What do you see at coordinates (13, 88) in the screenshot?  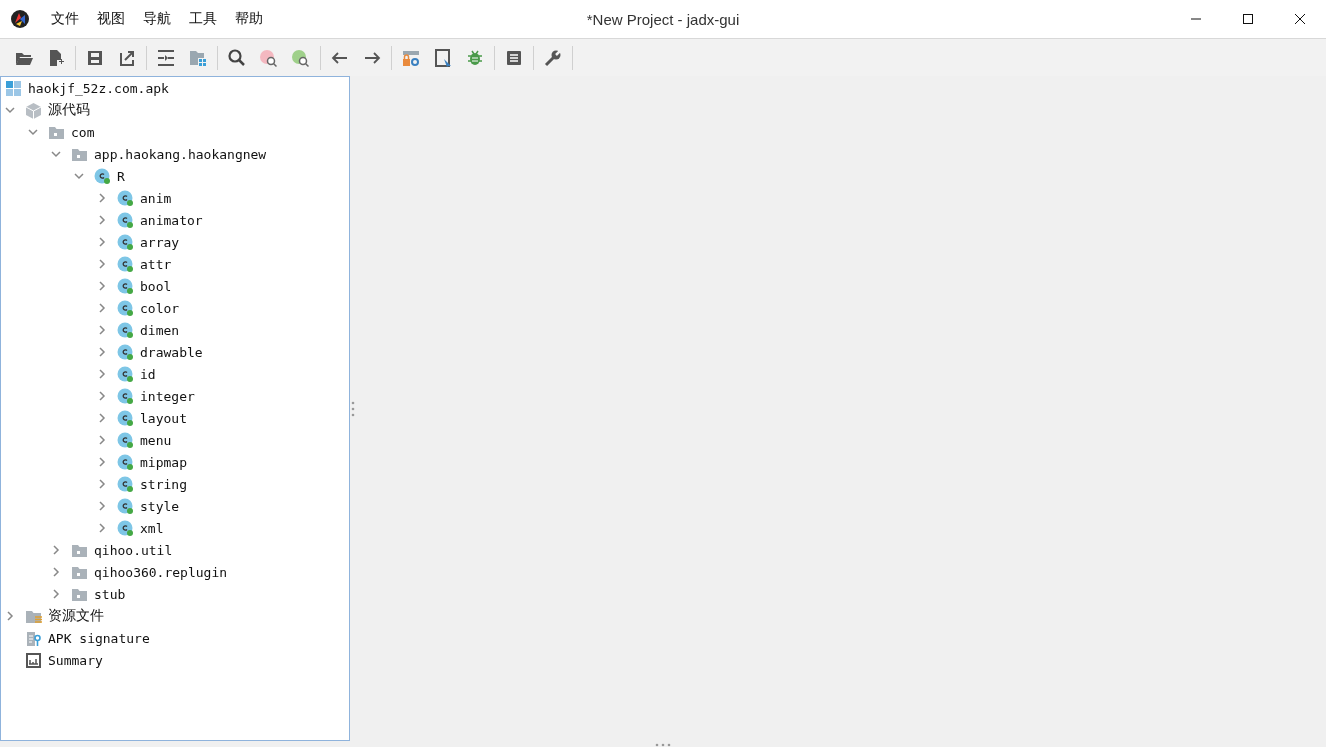 I see `apk-grid-icon` at bounding box center [13, 88].